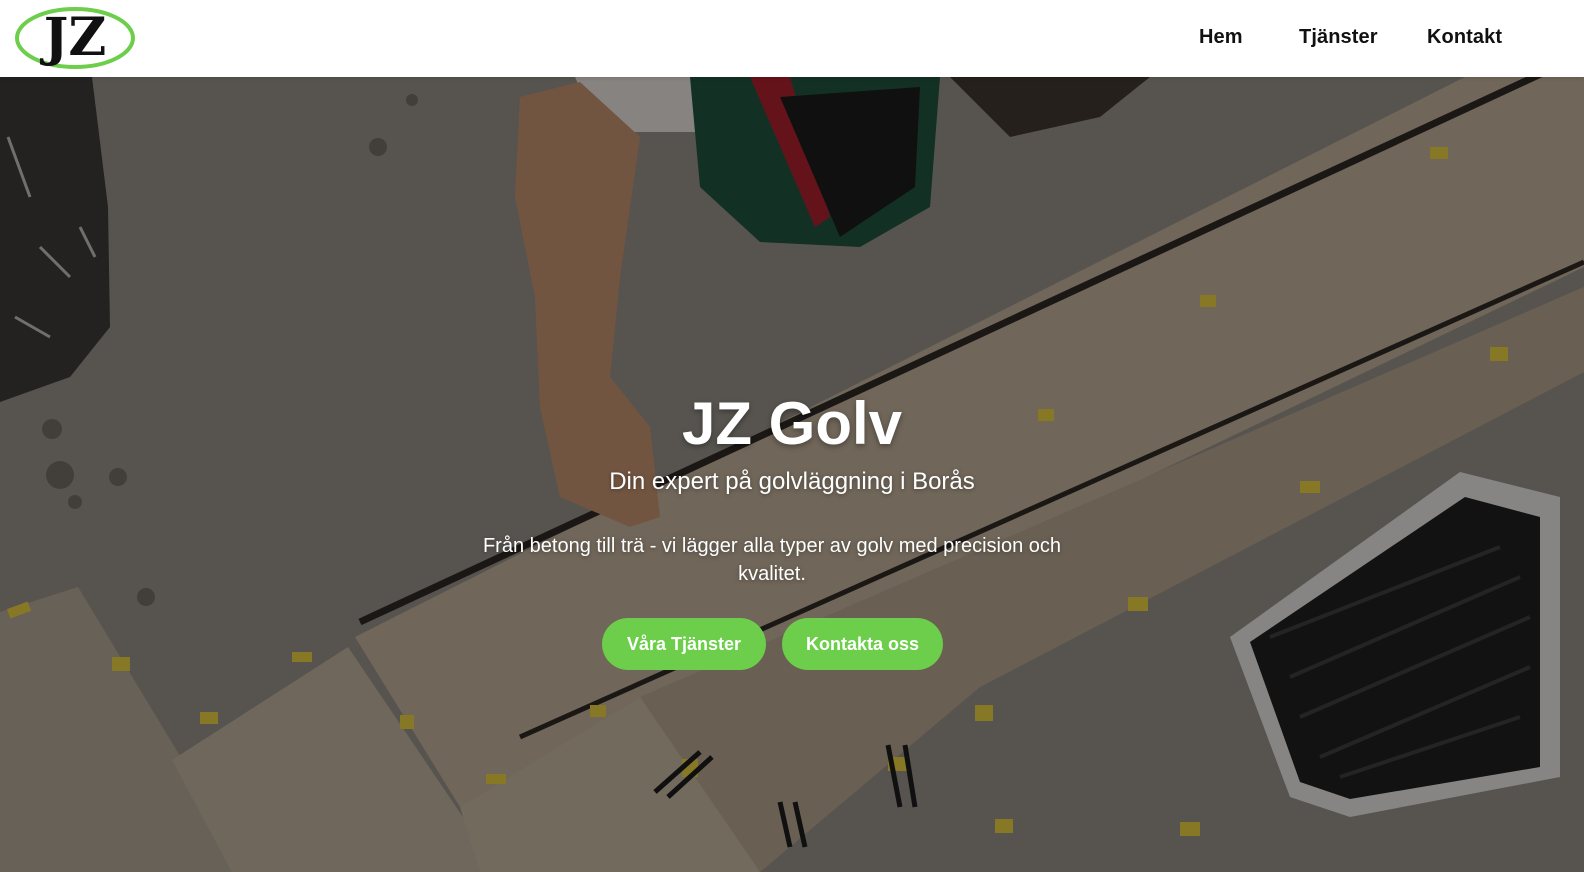  What do you see at coordinates (862, 644) in the screenshot?
I see `contact-button: Kontakta oss` at bounding box center [862, 644].